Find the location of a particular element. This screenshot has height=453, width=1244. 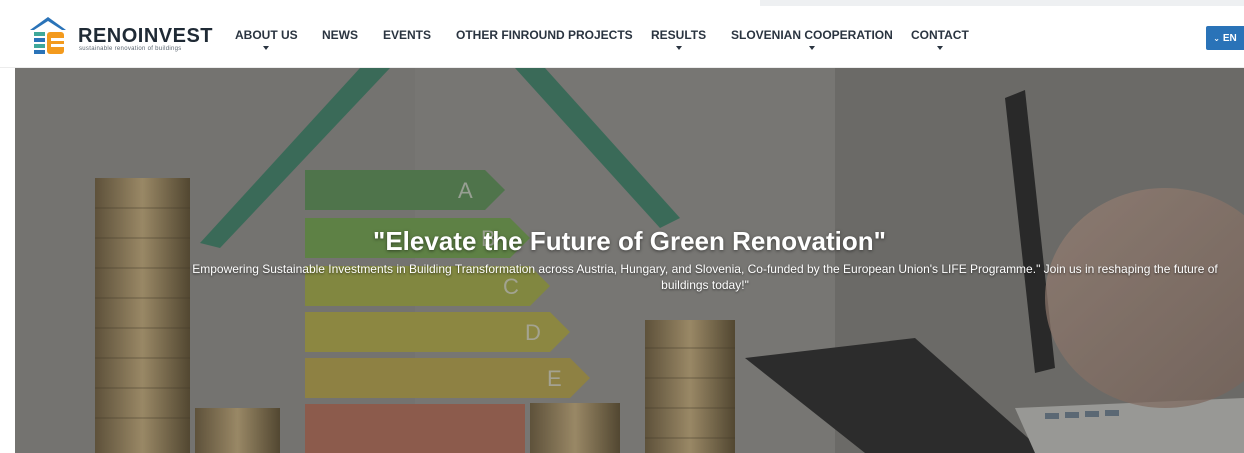

nav-other-finround-projects: OTHER FINROUND PROJECTS is located at coordinates (544, 35).